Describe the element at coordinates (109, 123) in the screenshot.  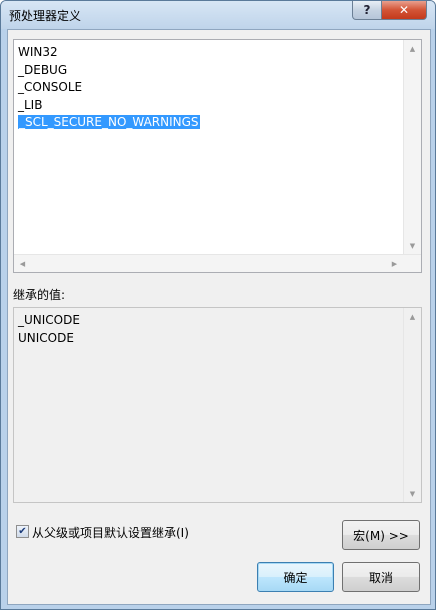
I see `definition-item-selected: _SCL_SECURE_NO_WARNINGS` at that location.